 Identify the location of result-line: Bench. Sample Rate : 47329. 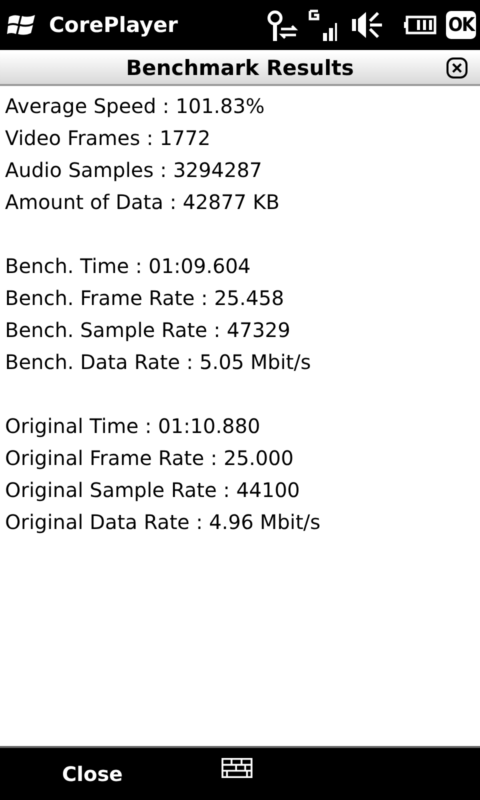
(148, 330).